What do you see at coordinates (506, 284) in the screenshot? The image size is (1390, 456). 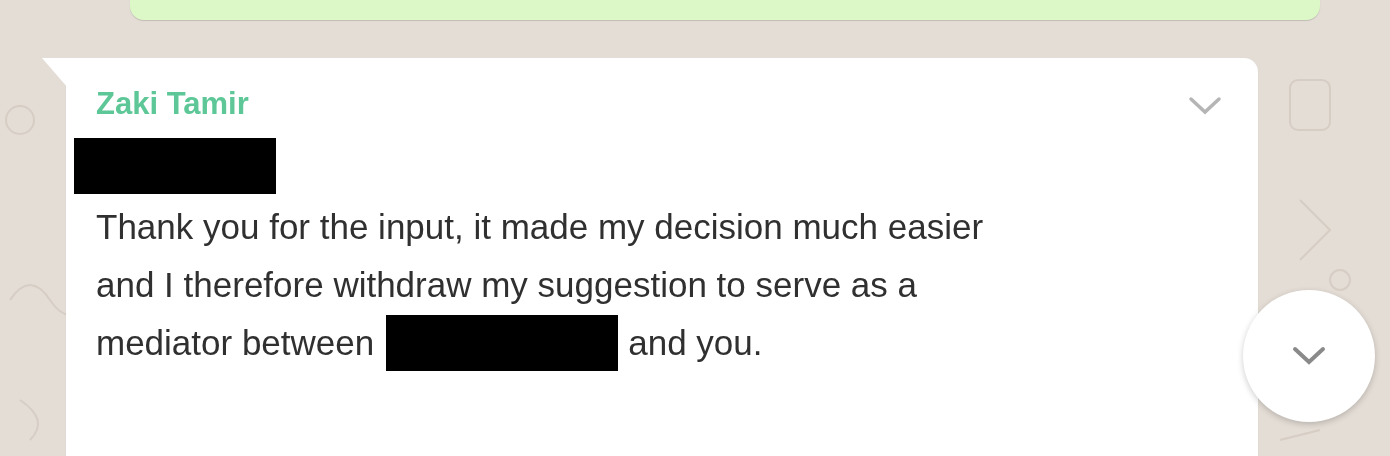 I see `message-text: and I therefore withdraw my suggestion to serve as a` at bounding box center [506, 284].